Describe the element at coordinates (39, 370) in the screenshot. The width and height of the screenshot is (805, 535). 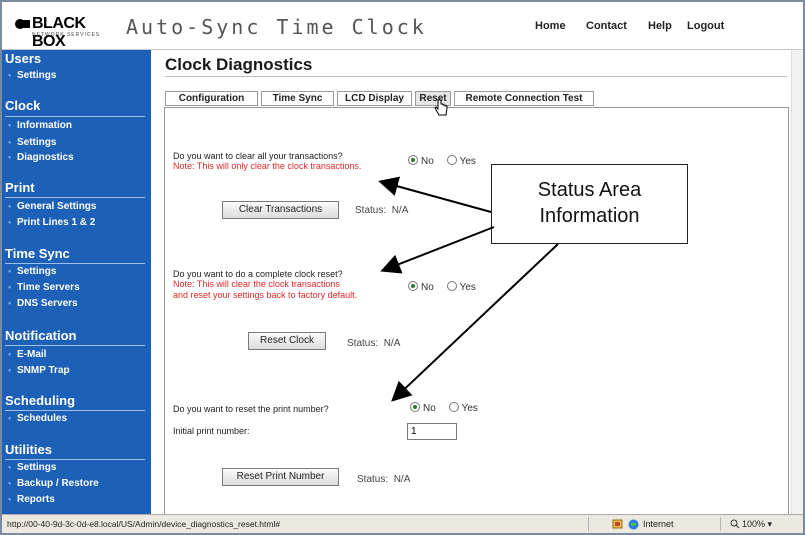
I see `sidebar-item-snmp-trap: • SNMP Trap` at that location.